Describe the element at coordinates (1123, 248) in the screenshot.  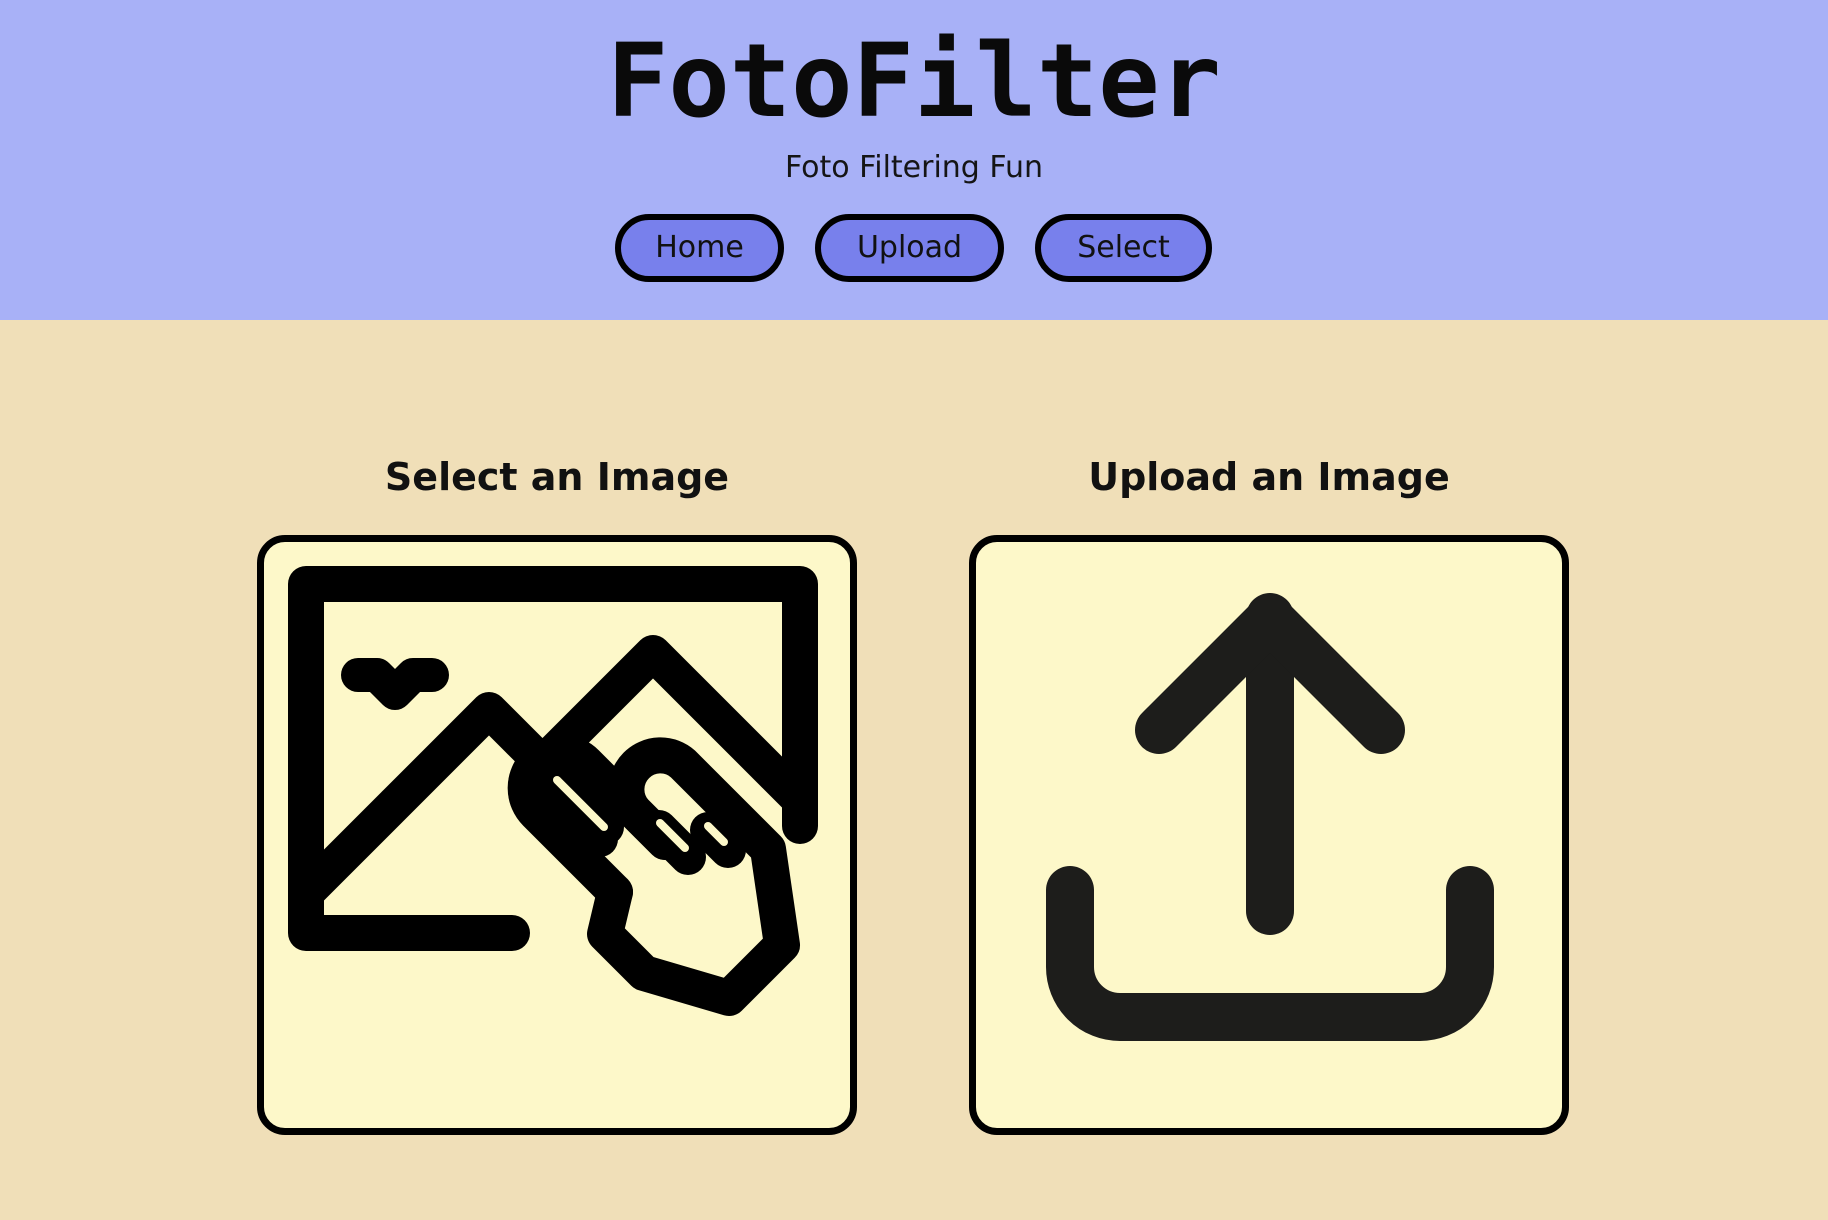
I see `nav-select-button: Select` at that location.